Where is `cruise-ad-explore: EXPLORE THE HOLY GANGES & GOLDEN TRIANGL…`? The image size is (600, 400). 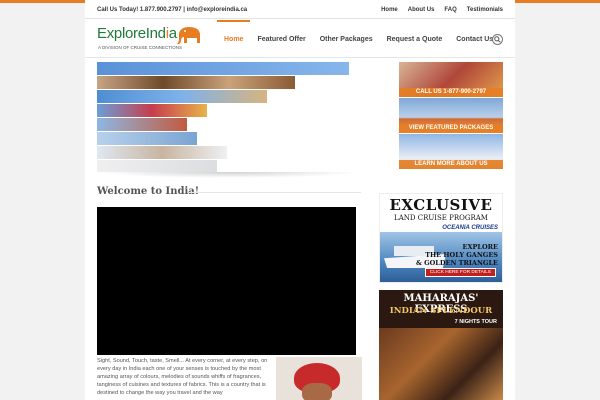
cruise-ad-explore: EXPLORE THE HOLY GANGES & GOLDEN TRIANGL… is located at coordinates (457, 255).